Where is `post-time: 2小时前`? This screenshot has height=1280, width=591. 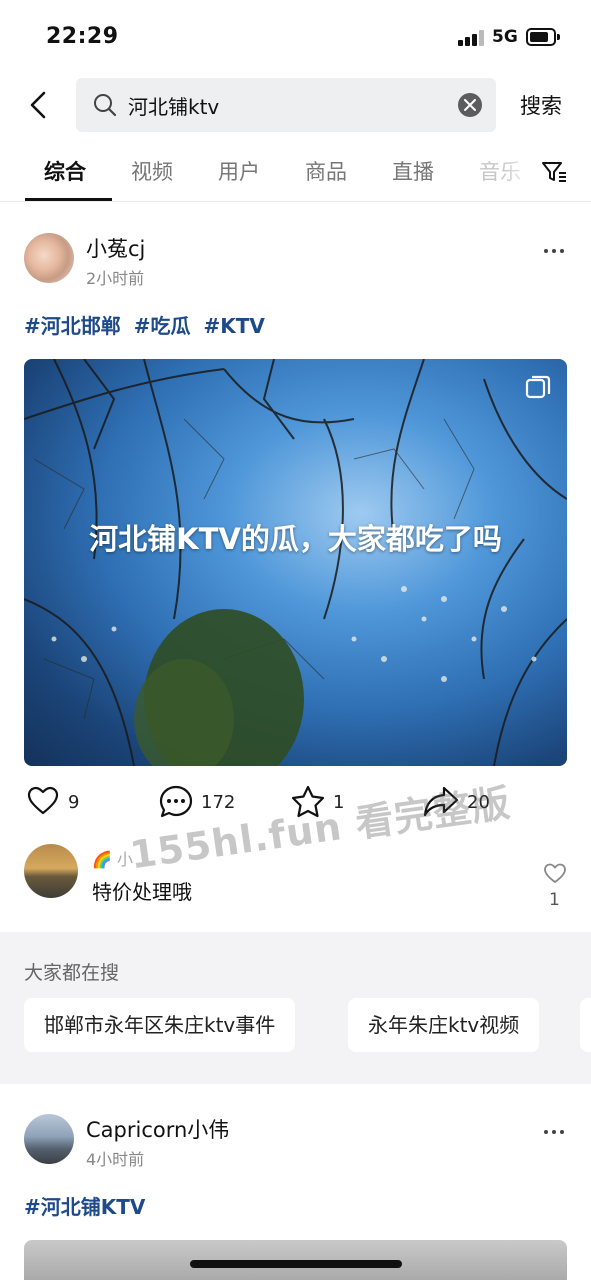
post-time: 2小时前 is located at coordinates (115, 278).